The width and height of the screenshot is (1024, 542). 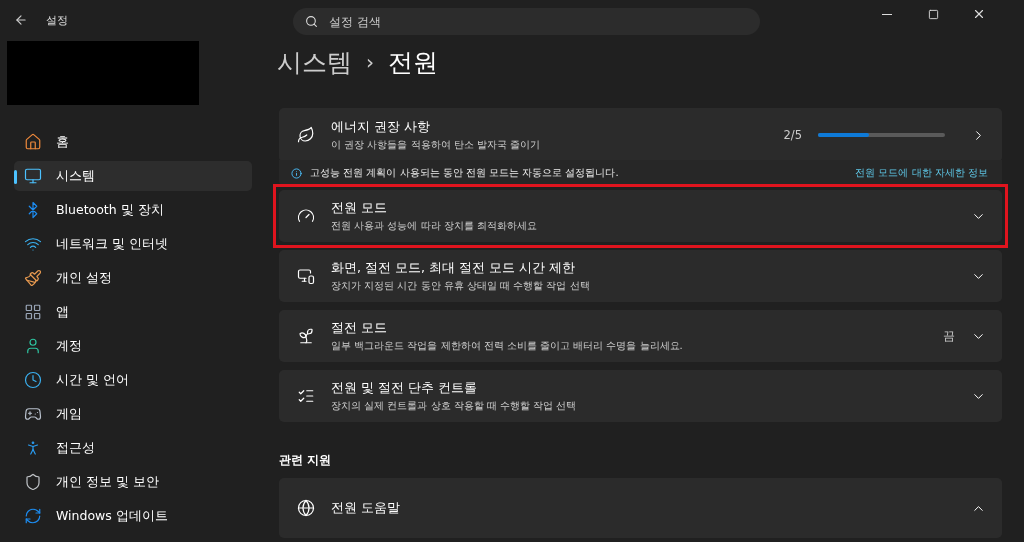 I want to click on sprout-icon, so click(x=306, y=336).